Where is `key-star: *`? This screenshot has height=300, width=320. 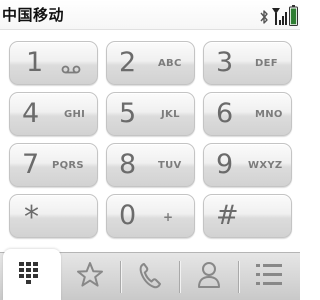
key-star: * is located at coordinates (53, 216).